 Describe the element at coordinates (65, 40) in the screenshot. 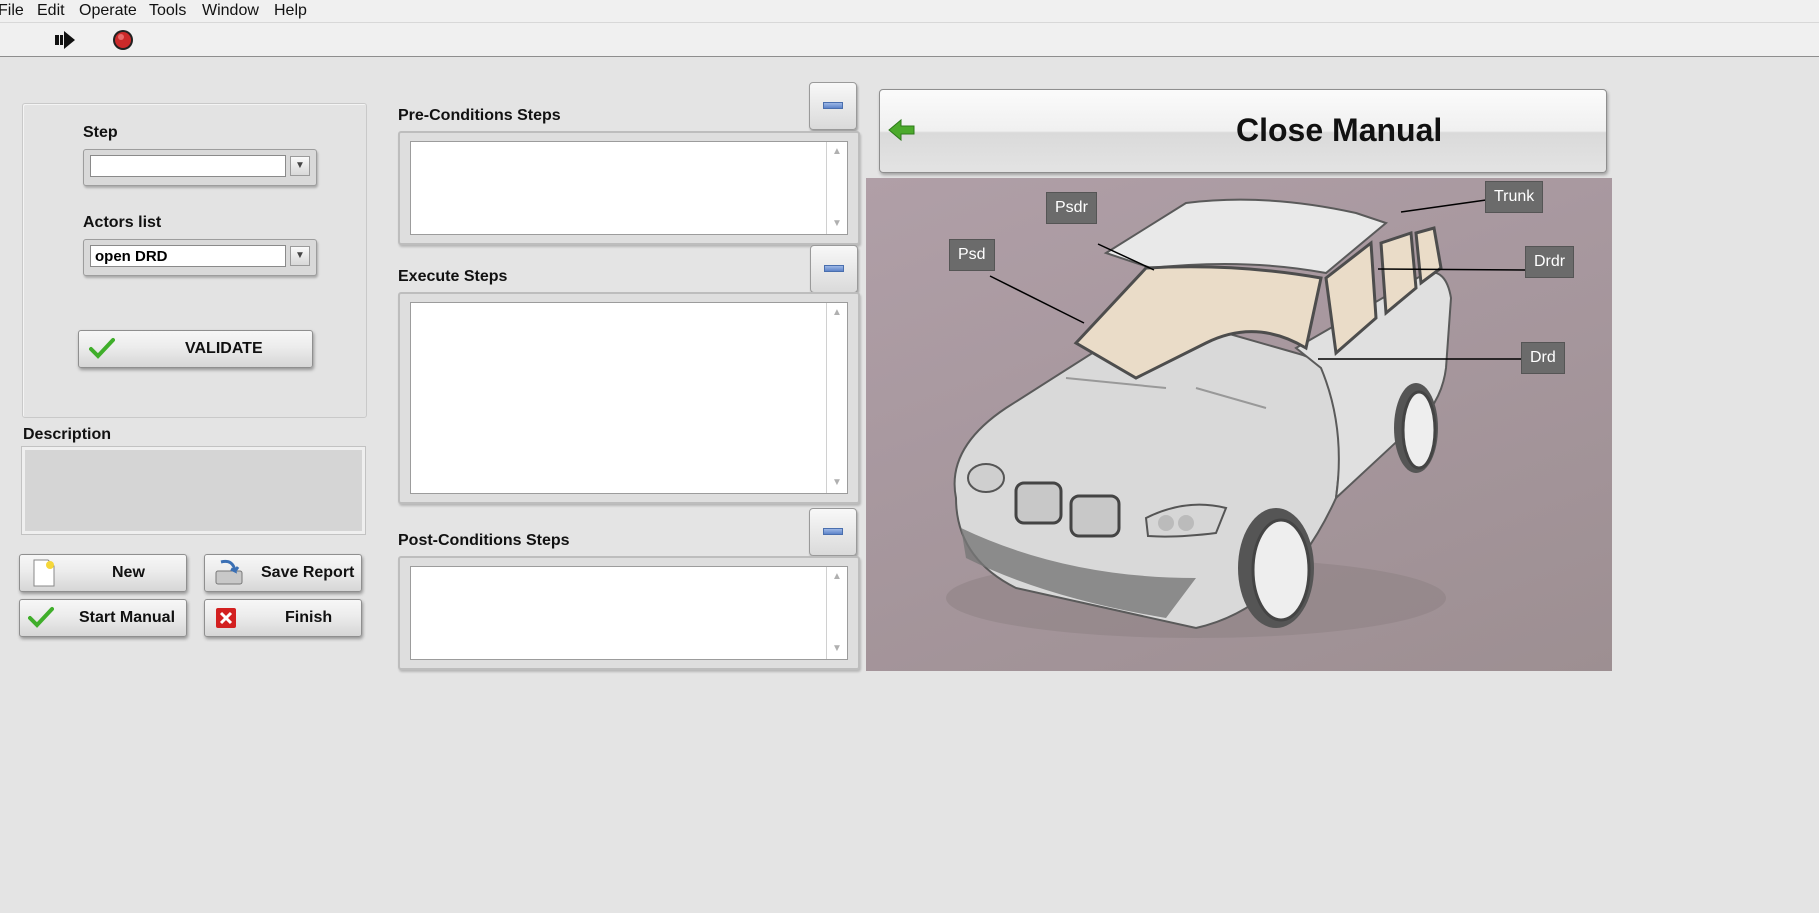

I see `run-arrow-icon` at that location.